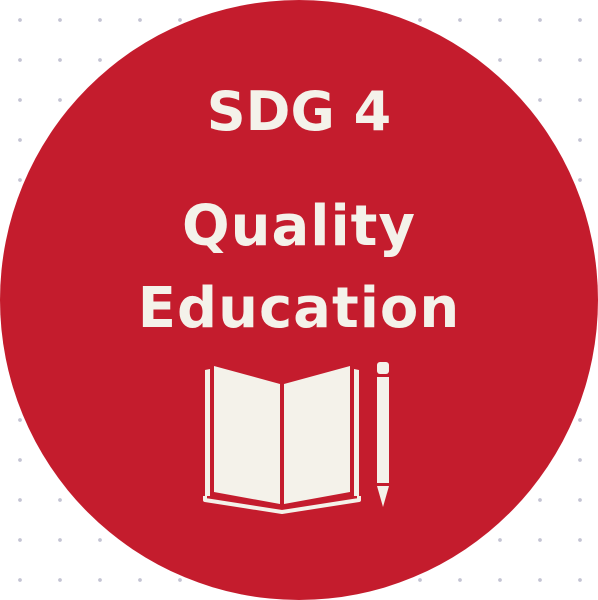  Describe the element at coordinates (299, 226) in the screenshot. I see `goal-title-line-1: Quality` at that location.